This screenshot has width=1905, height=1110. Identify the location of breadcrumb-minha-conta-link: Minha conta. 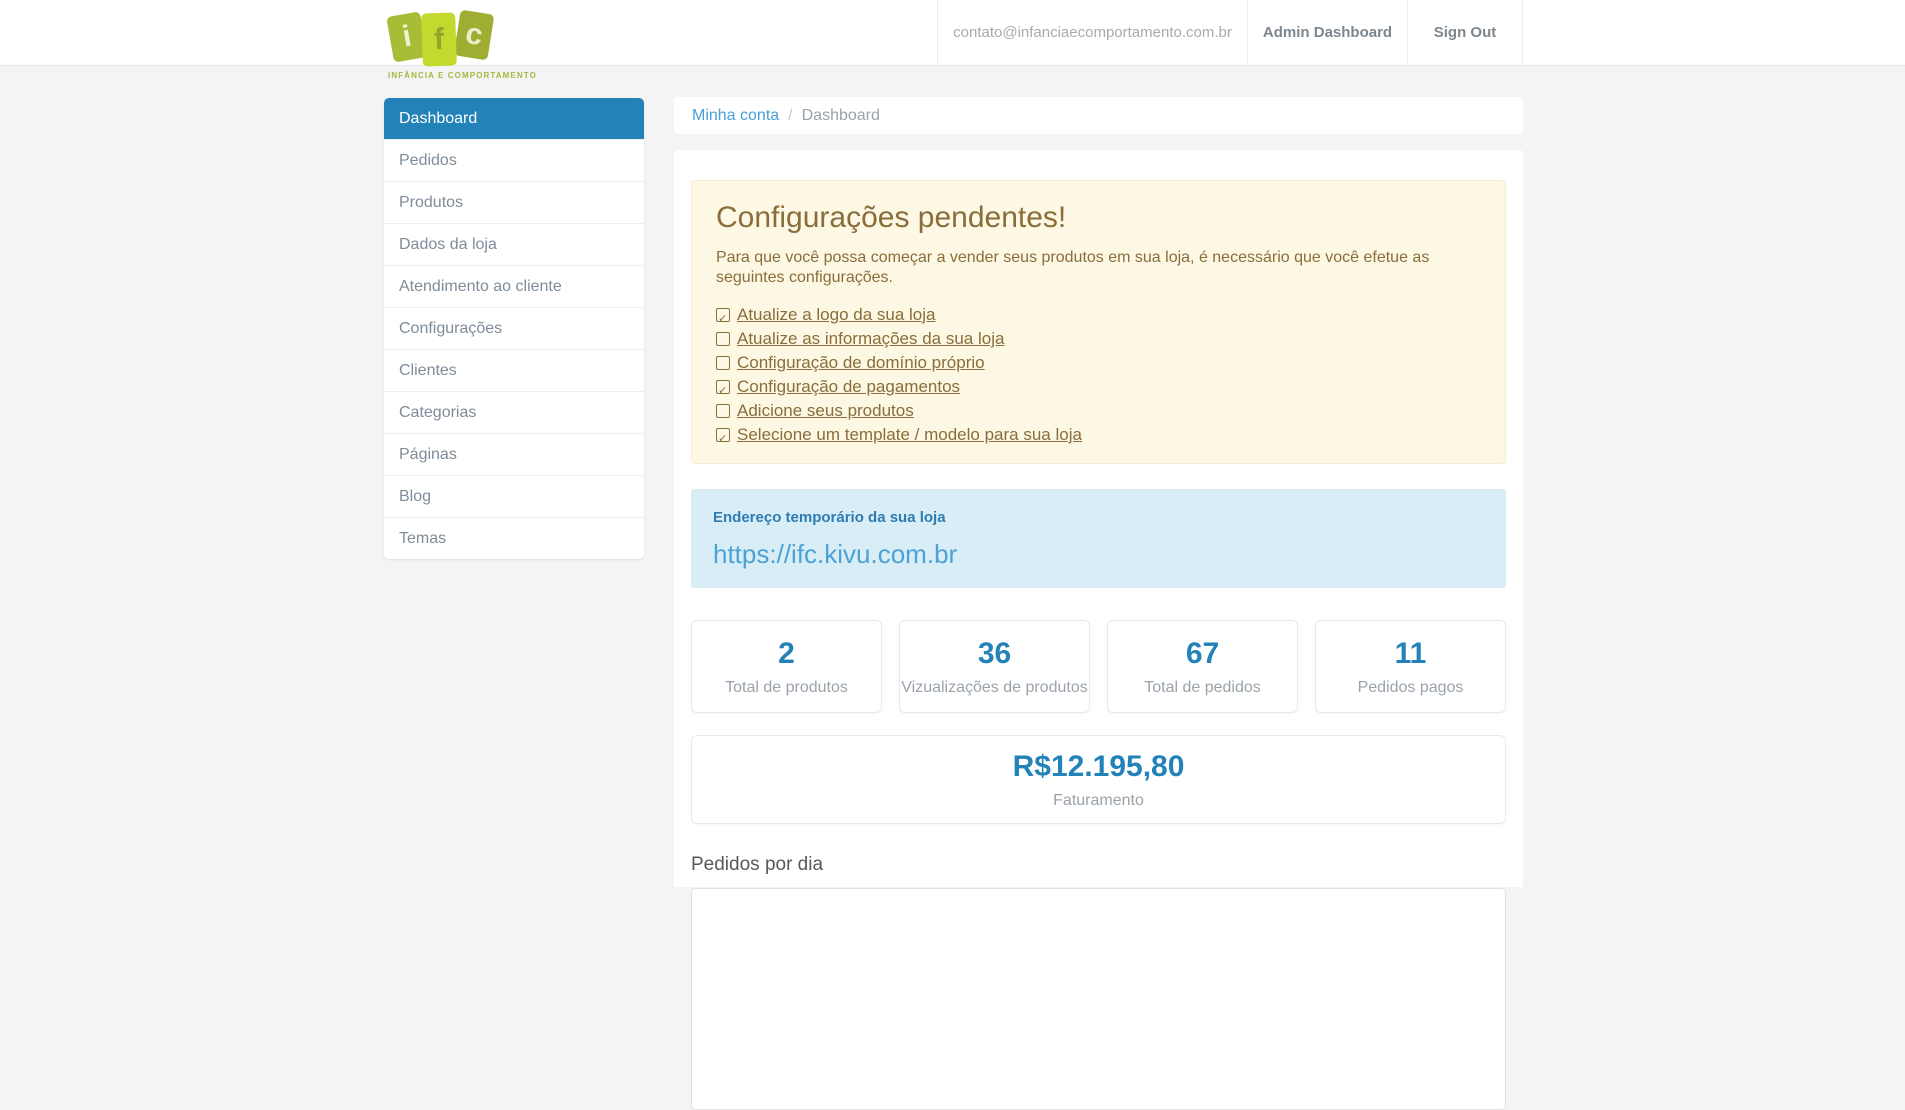
(735, 116).